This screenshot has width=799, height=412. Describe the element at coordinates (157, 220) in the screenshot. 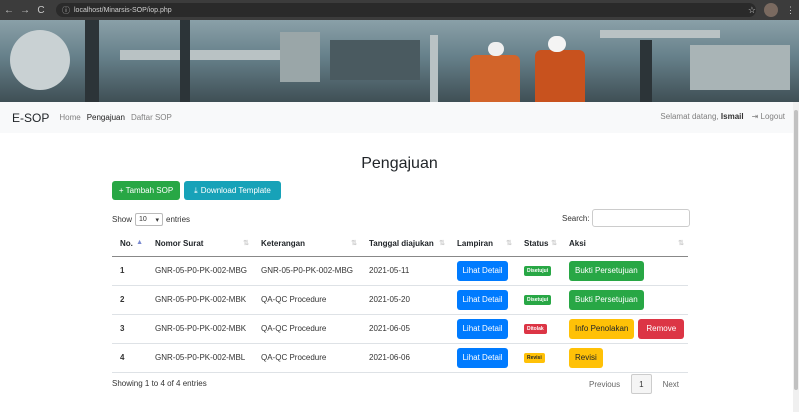

I see `chevron-down-icon: ▾` at that location.